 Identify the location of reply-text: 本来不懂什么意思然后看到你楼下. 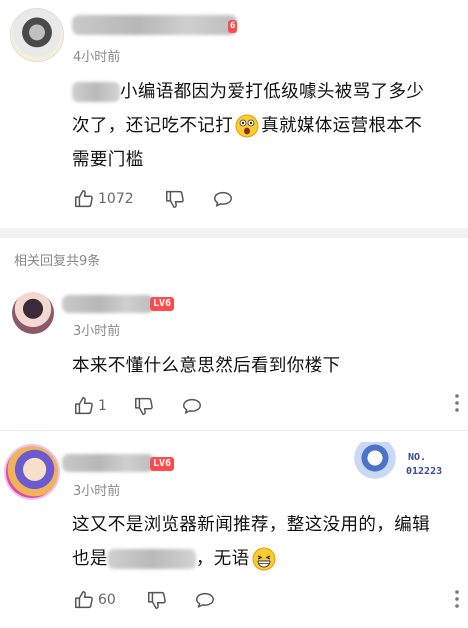
(206, 366).